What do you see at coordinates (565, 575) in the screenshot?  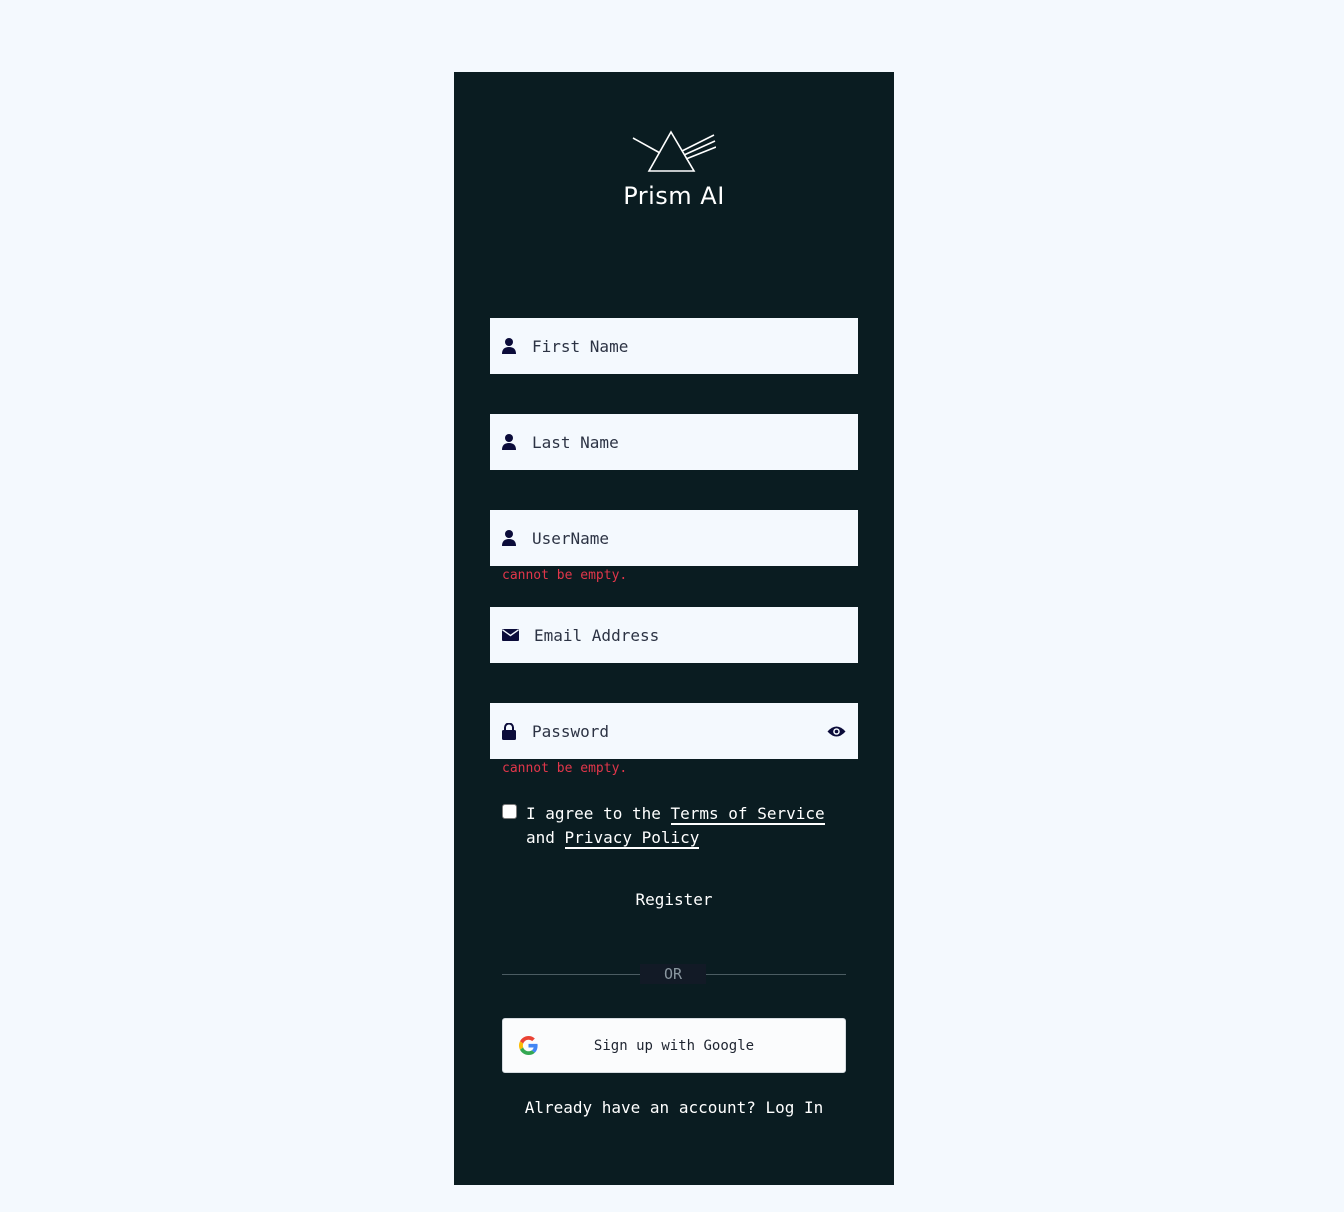 I see `username-error: cannot be empty.` at bounding box center [565, 575].